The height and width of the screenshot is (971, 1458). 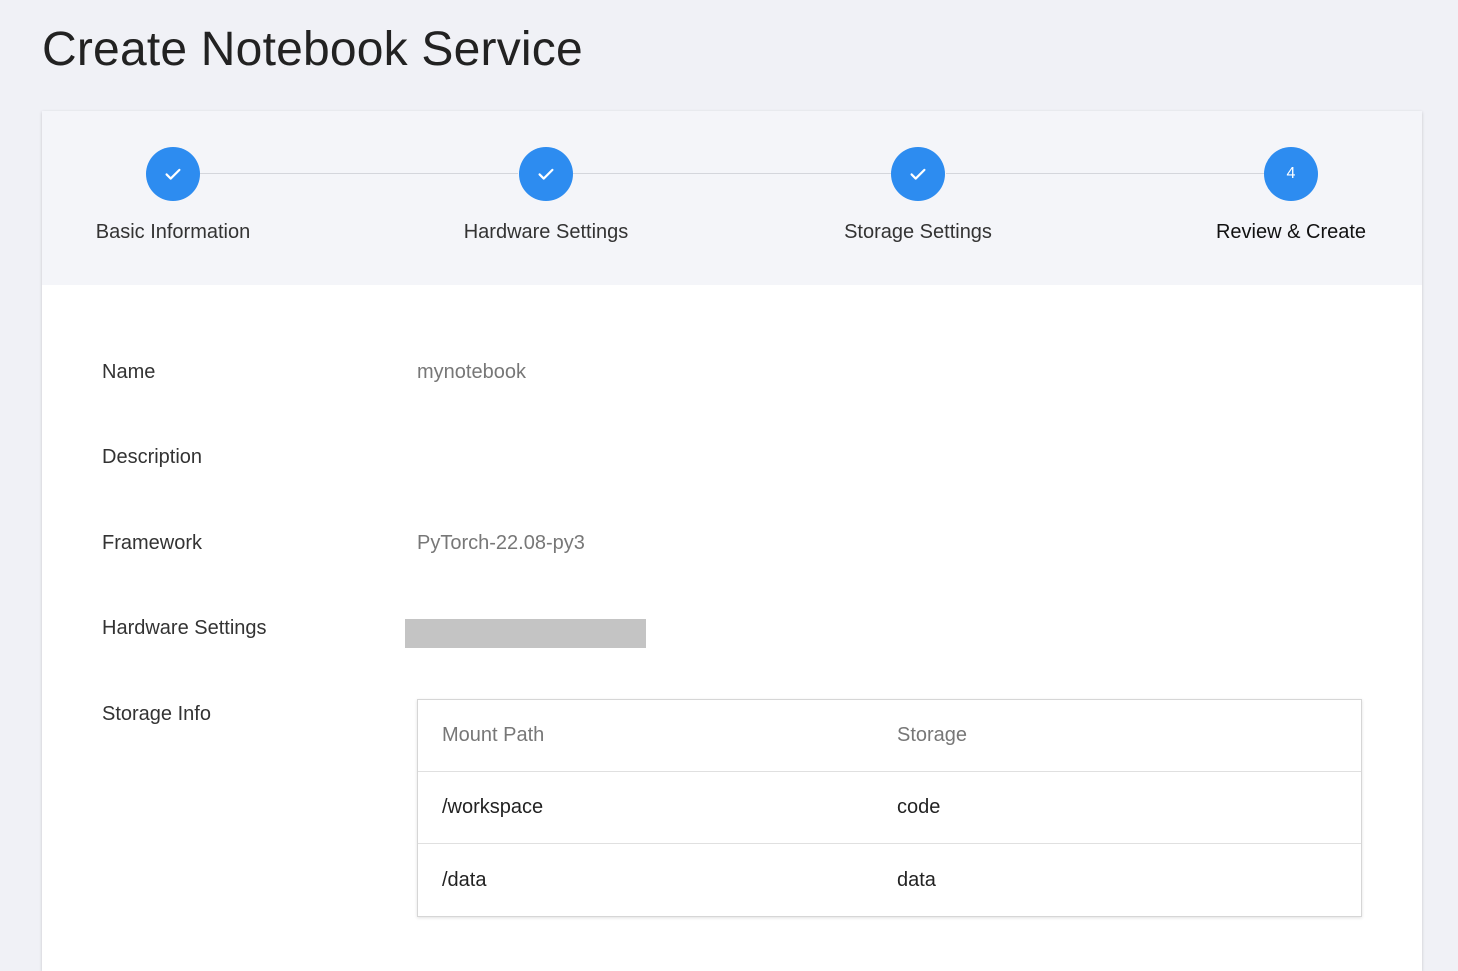 What do you see at coordinates (471, 372) in the screenshot?
I see `name-value: mynotebook` at bounding box center [471, 372].